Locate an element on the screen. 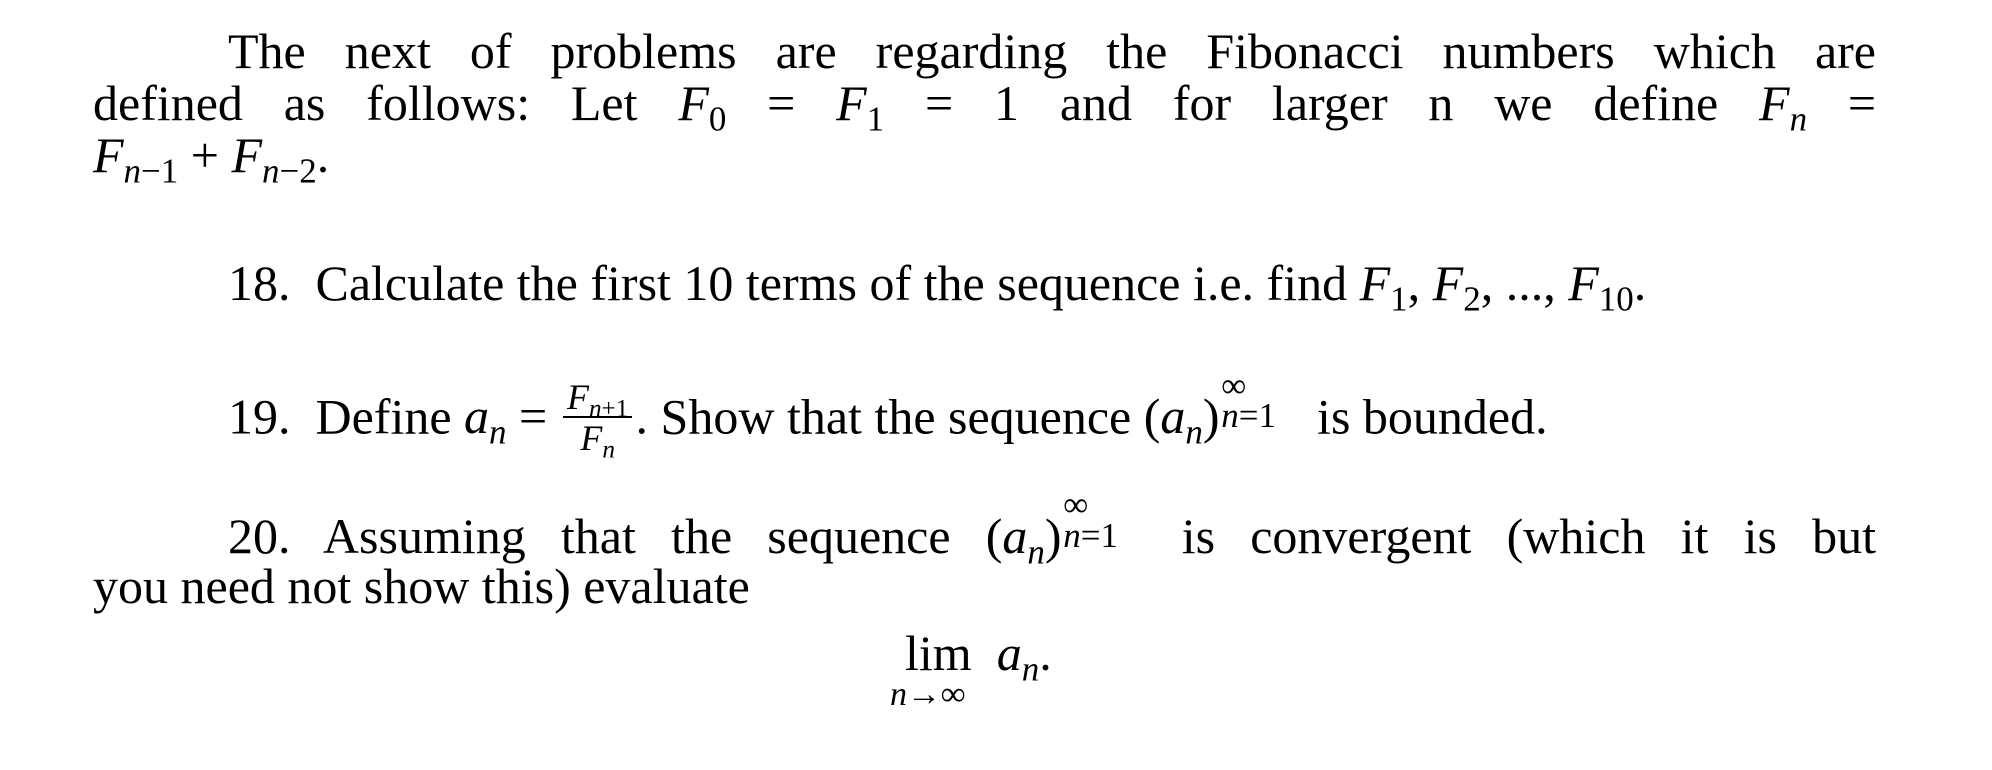 This screenshot has height=770, width=1992. lim-text: lim is located at coordinates (938, 653).